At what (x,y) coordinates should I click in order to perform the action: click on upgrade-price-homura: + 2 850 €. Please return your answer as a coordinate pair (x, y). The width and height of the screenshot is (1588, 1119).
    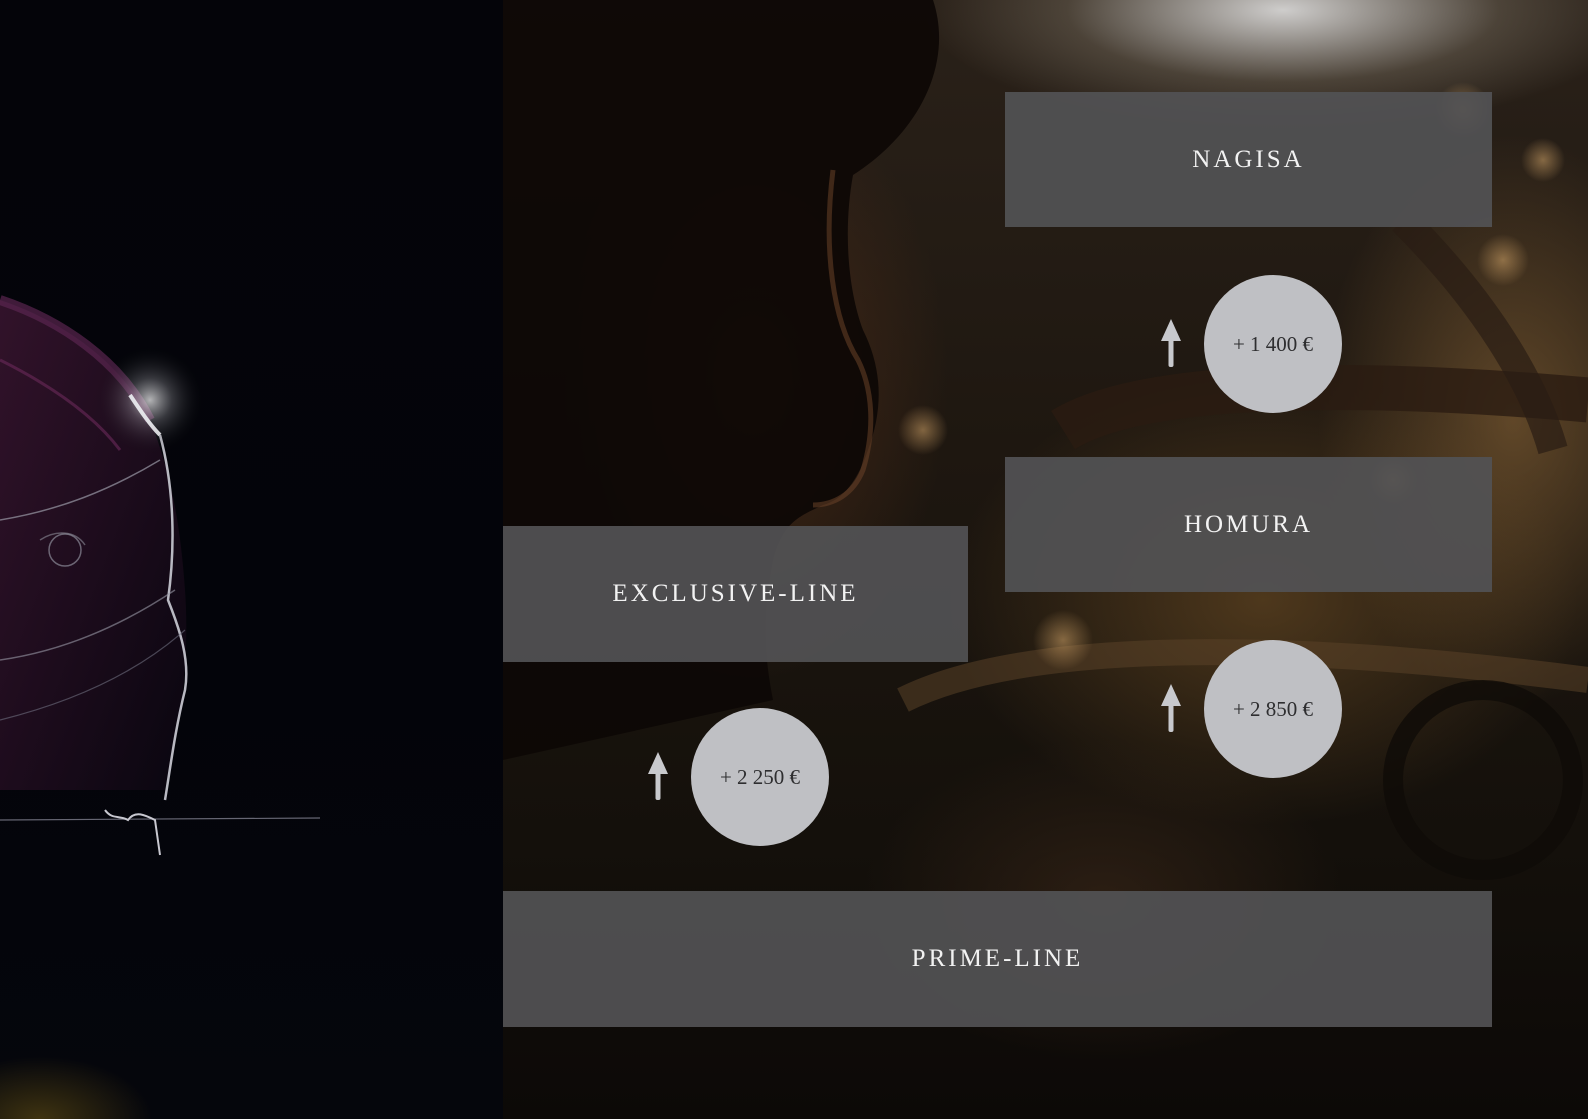
    Looking at the image, I should click on (1273, 708).